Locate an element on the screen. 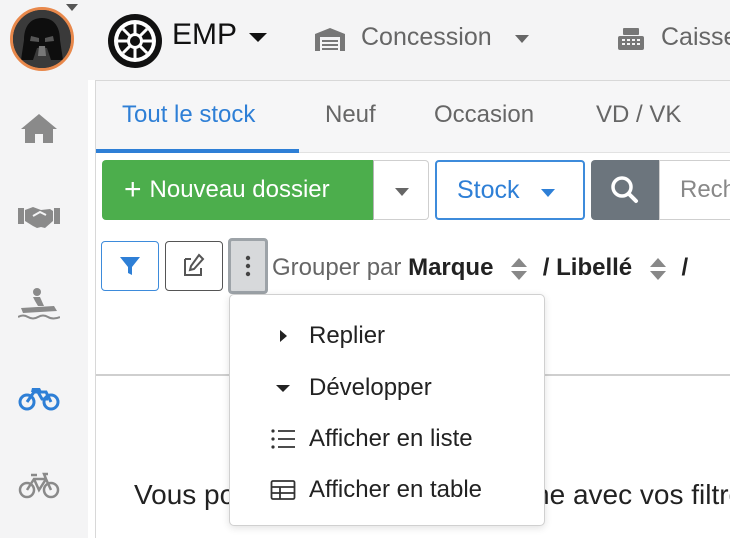  motorcycle-icon is located at coordinates (39, 396).